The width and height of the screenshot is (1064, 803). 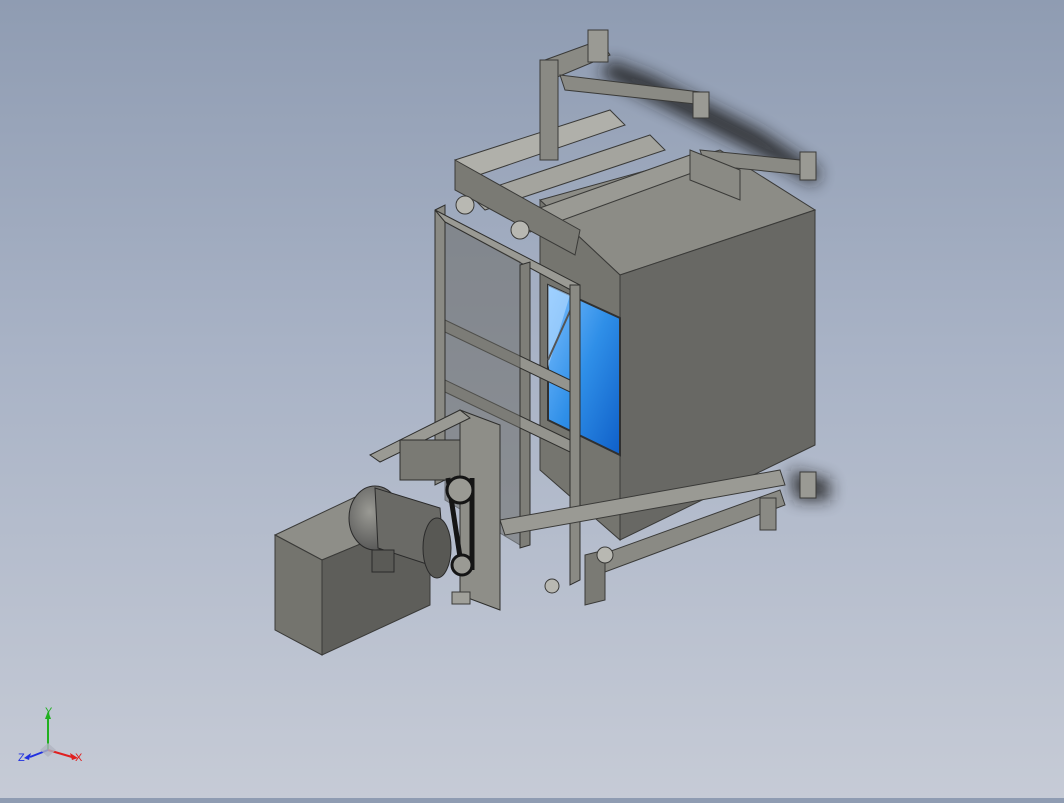 I want to click on triad-x-label: X, so click(x=79, y=758).